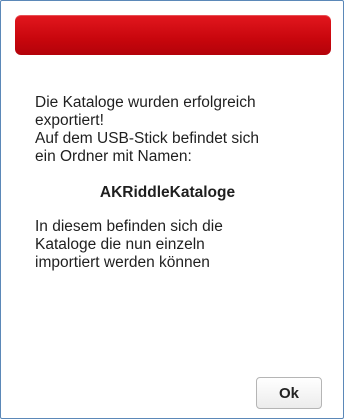 Image resolution: width=344 pixels, height=419 pixels. What do you see at coordinates (289, 393) in the screenshot?
I see `ok-button: Ok` at bounding box center [289, 393].